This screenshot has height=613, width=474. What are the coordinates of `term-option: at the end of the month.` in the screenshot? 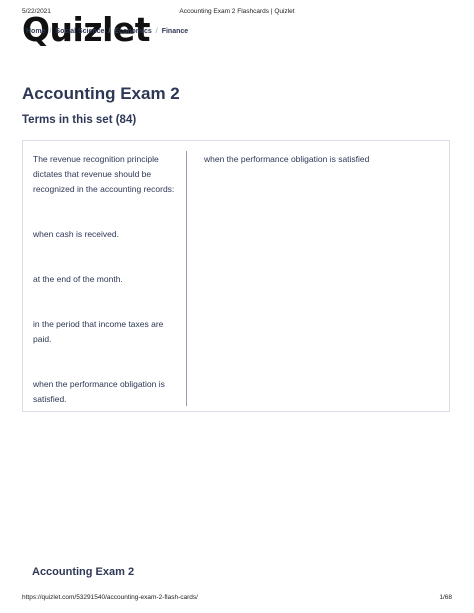 It's located at (78, 279).